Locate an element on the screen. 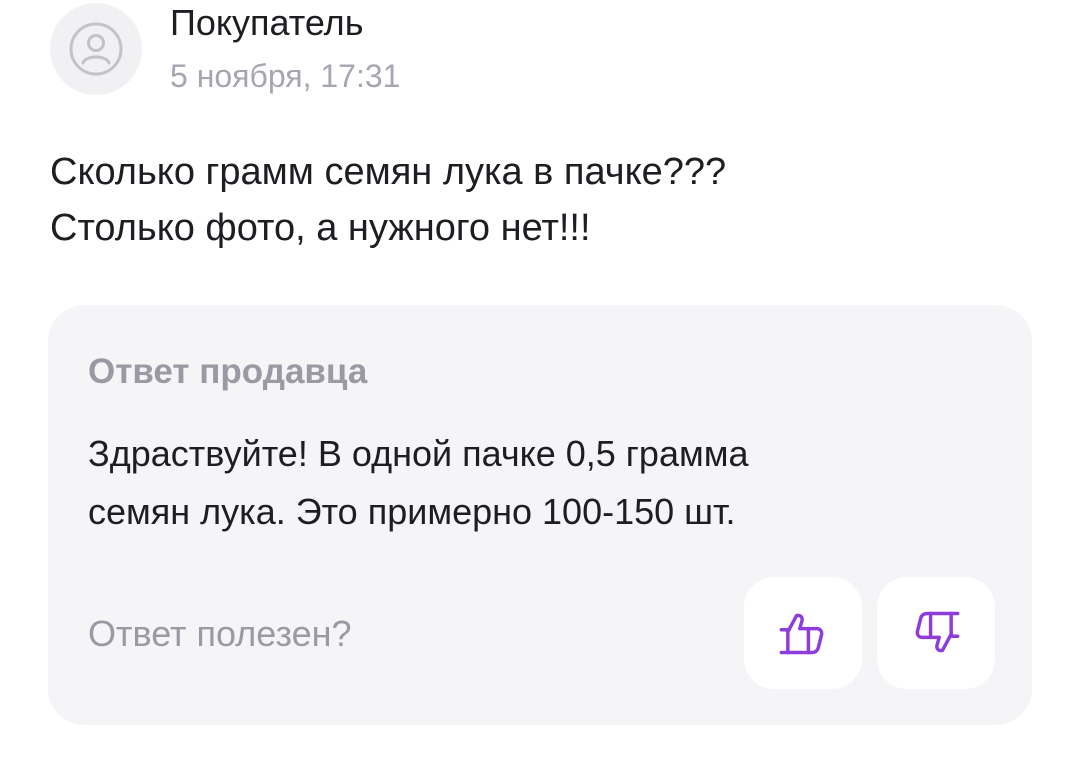 This screenshot has width=1080, height=773. thumbs-down-icon is located at coordinates (937, 632).